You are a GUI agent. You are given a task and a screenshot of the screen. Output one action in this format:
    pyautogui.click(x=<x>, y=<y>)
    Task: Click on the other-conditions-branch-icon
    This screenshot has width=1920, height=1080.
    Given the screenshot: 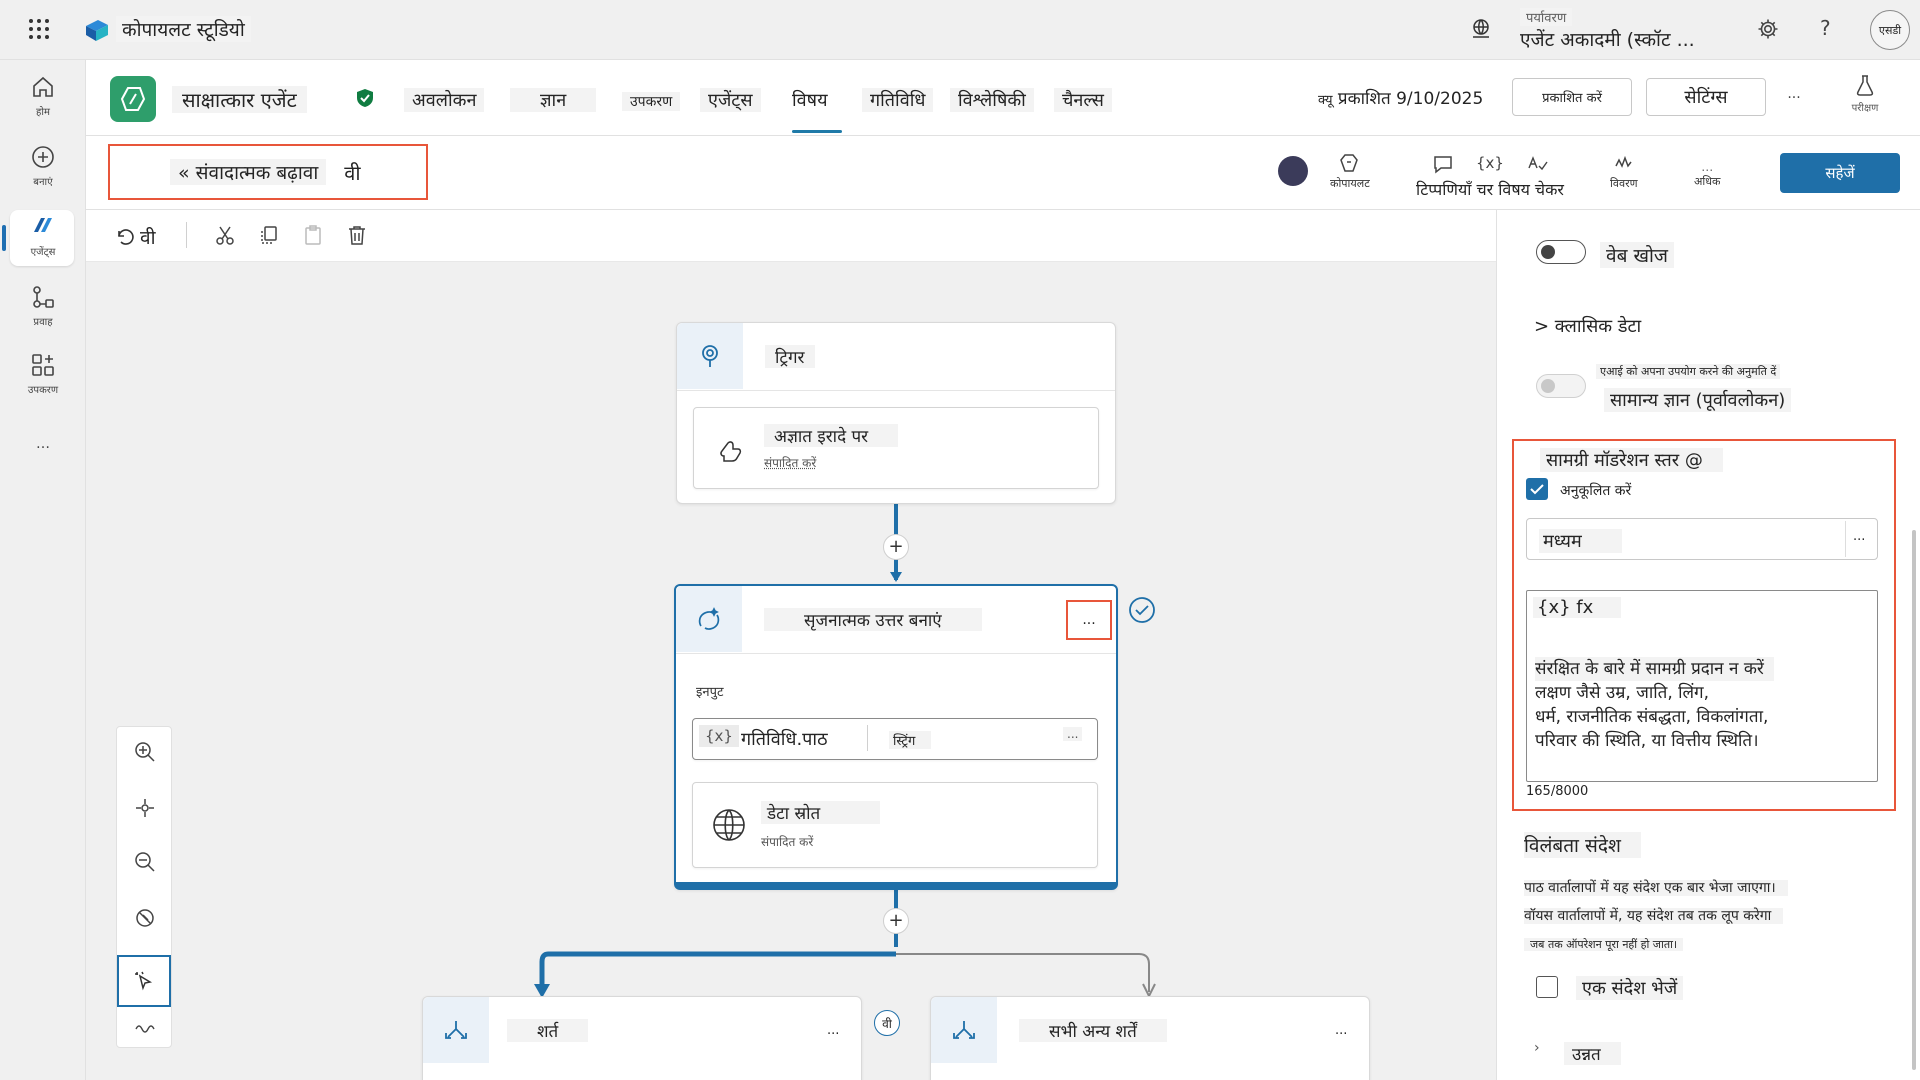 What is the action you would take?
    pyautogui.click(x=964, y=1030)
    